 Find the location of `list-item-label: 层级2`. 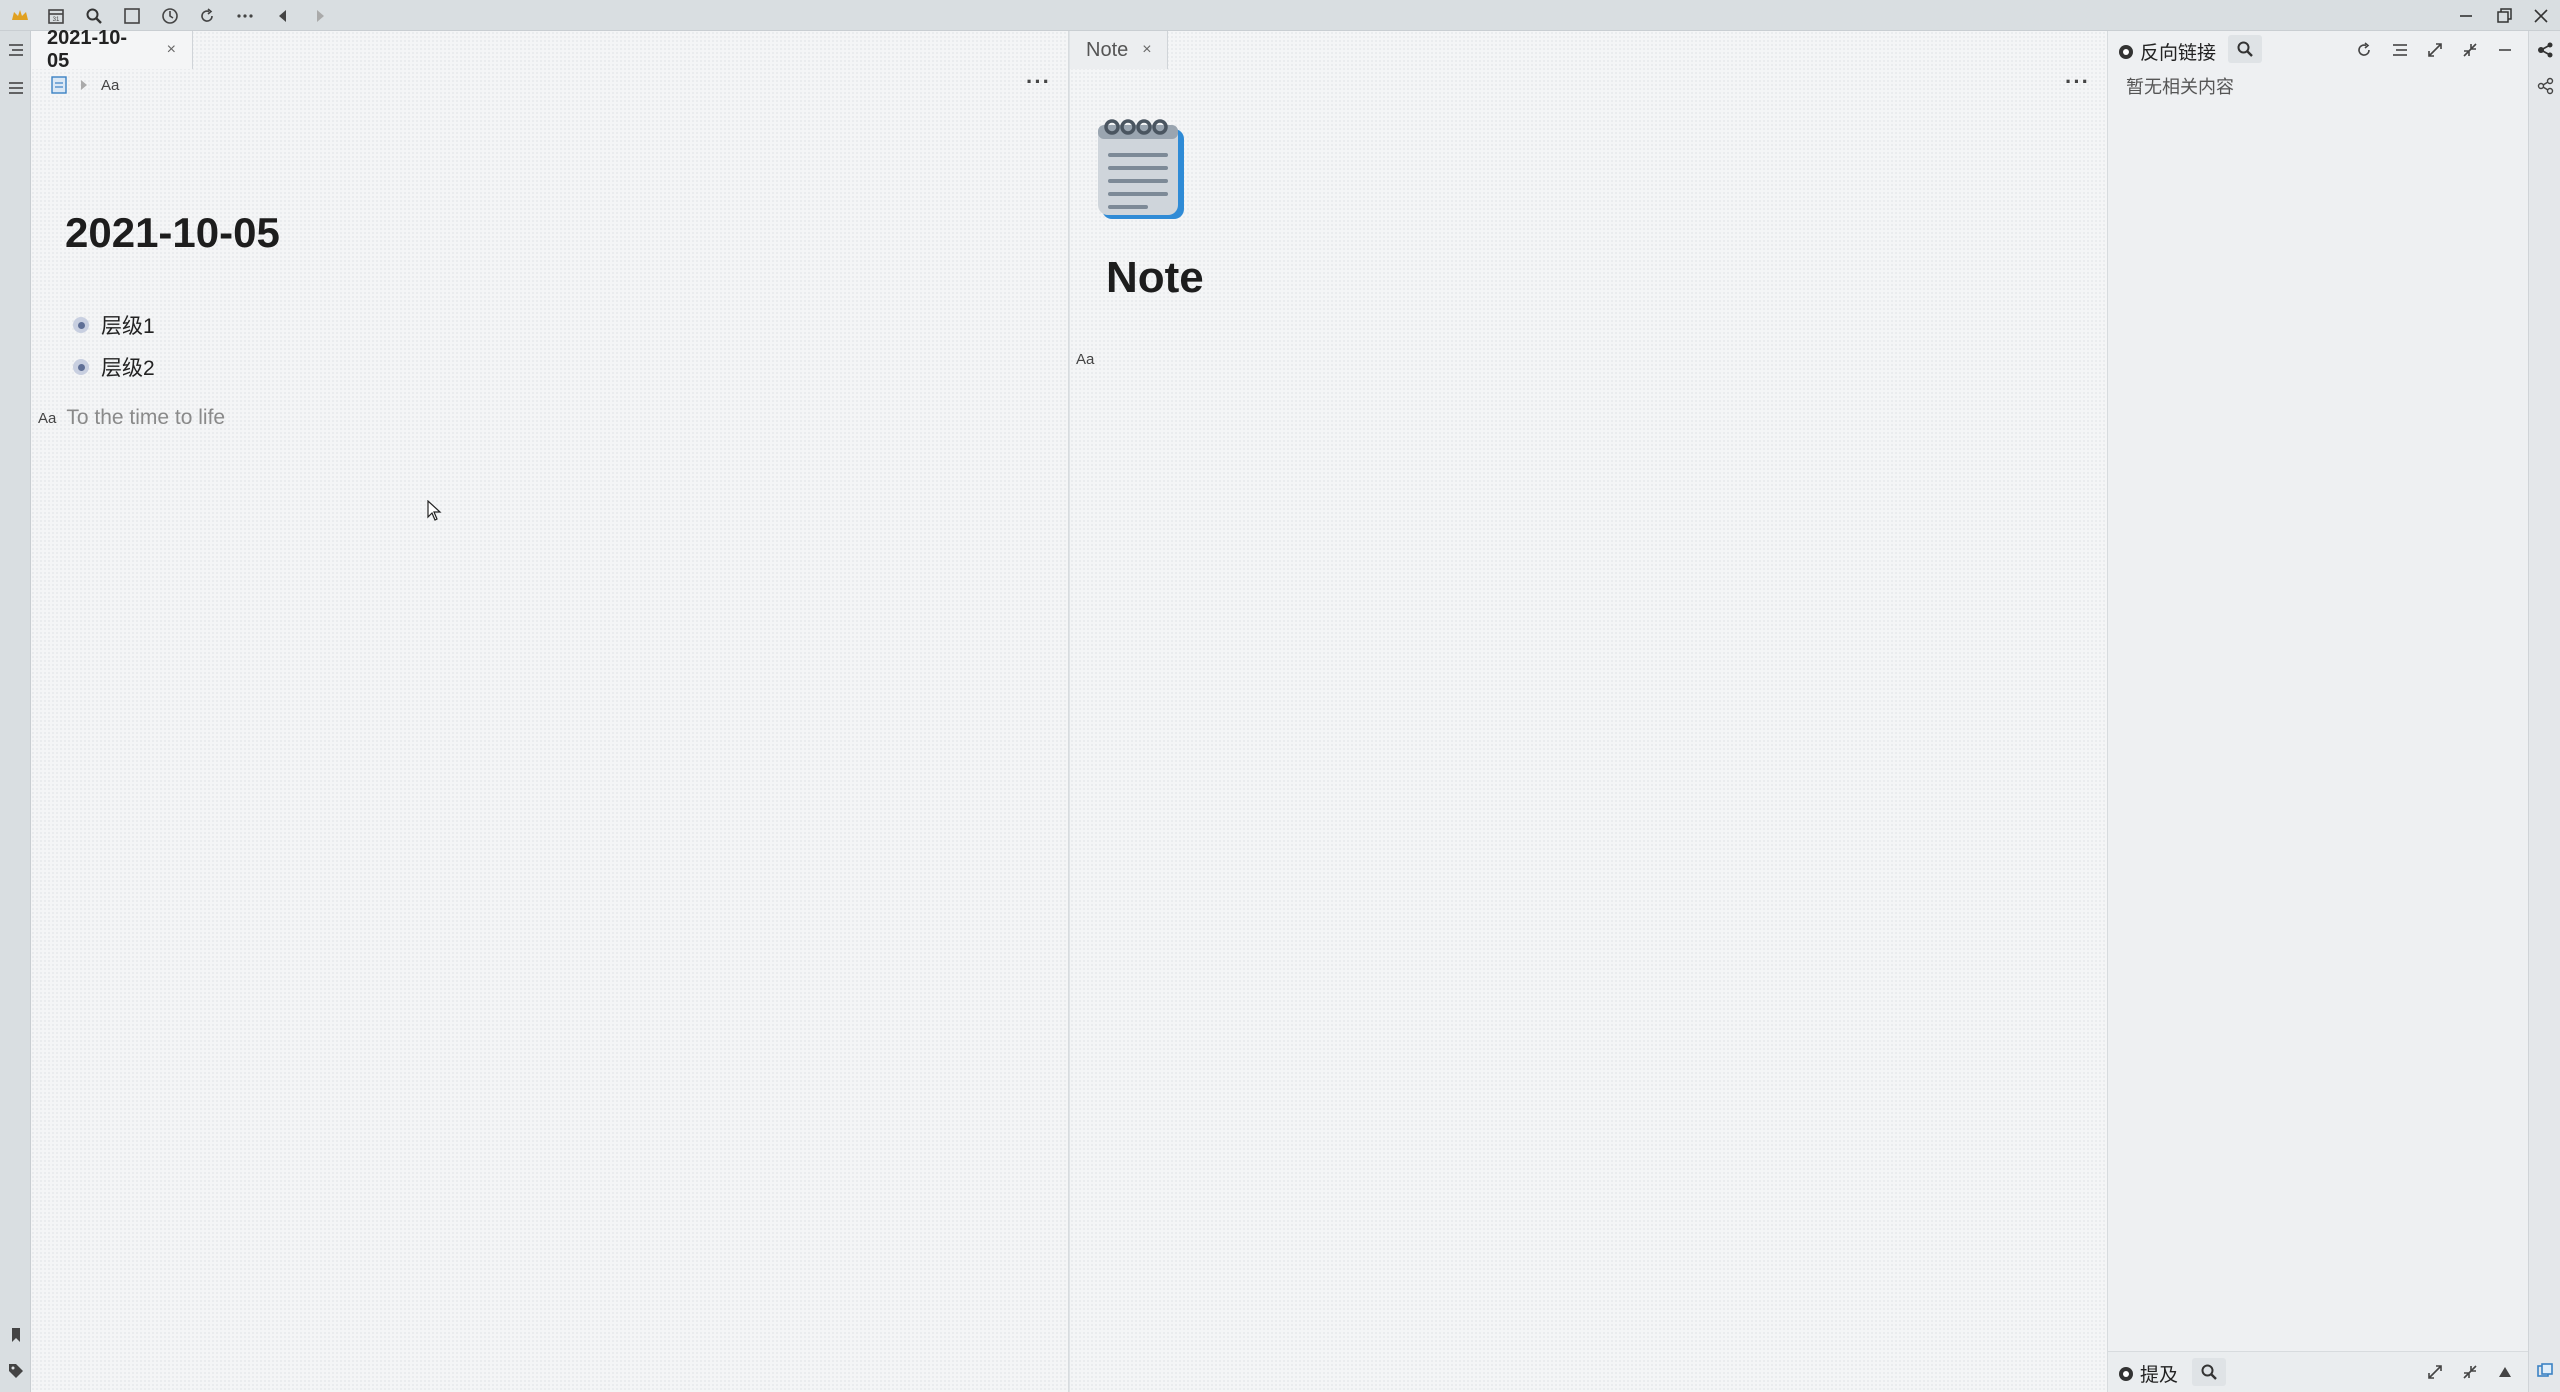

list-item-label: 层级2 is located at coordinates (128, 368).